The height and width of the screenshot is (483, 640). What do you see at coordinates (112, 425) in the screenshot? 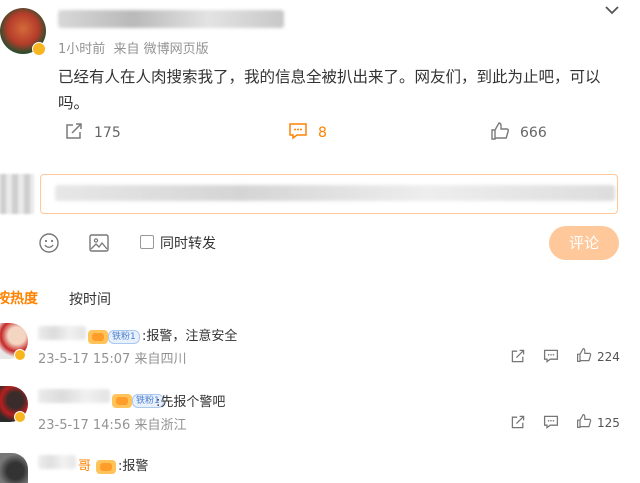
I see `comment-meta: 23-5-17 14:56 来自浙江` at bounding box center [112, 425].